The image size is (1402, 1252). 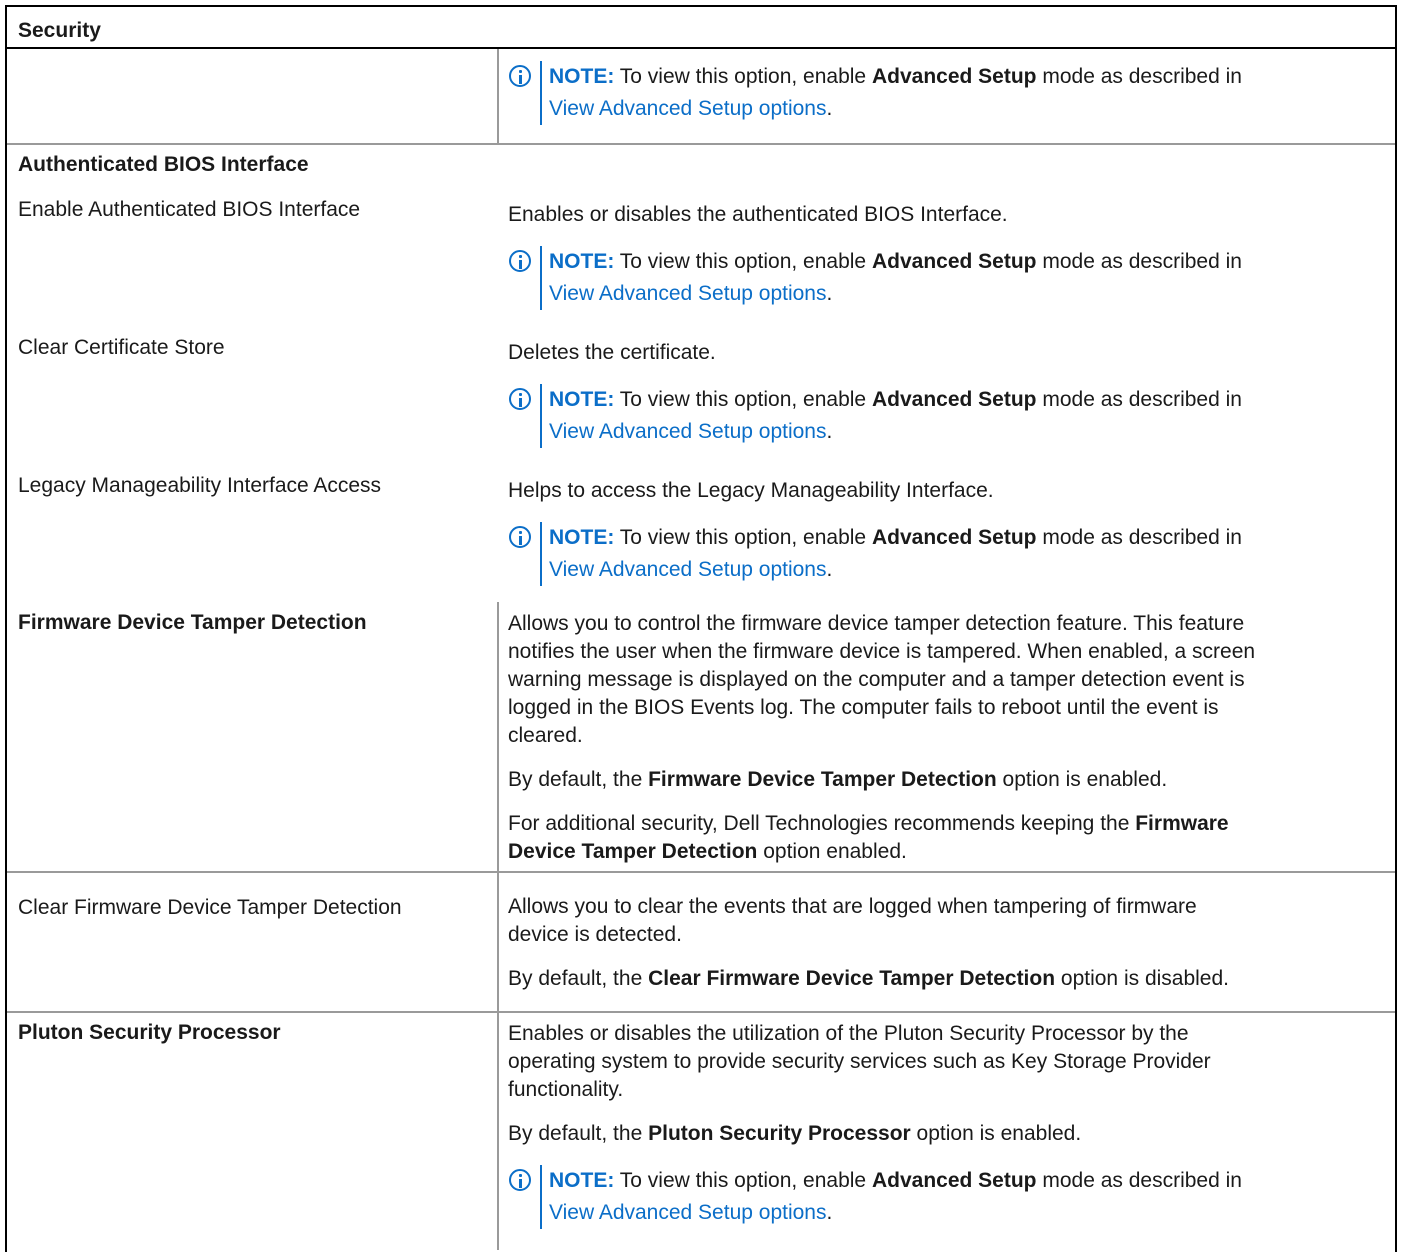 I want to click on table-header-title: Security, so click(x=59, y=30).